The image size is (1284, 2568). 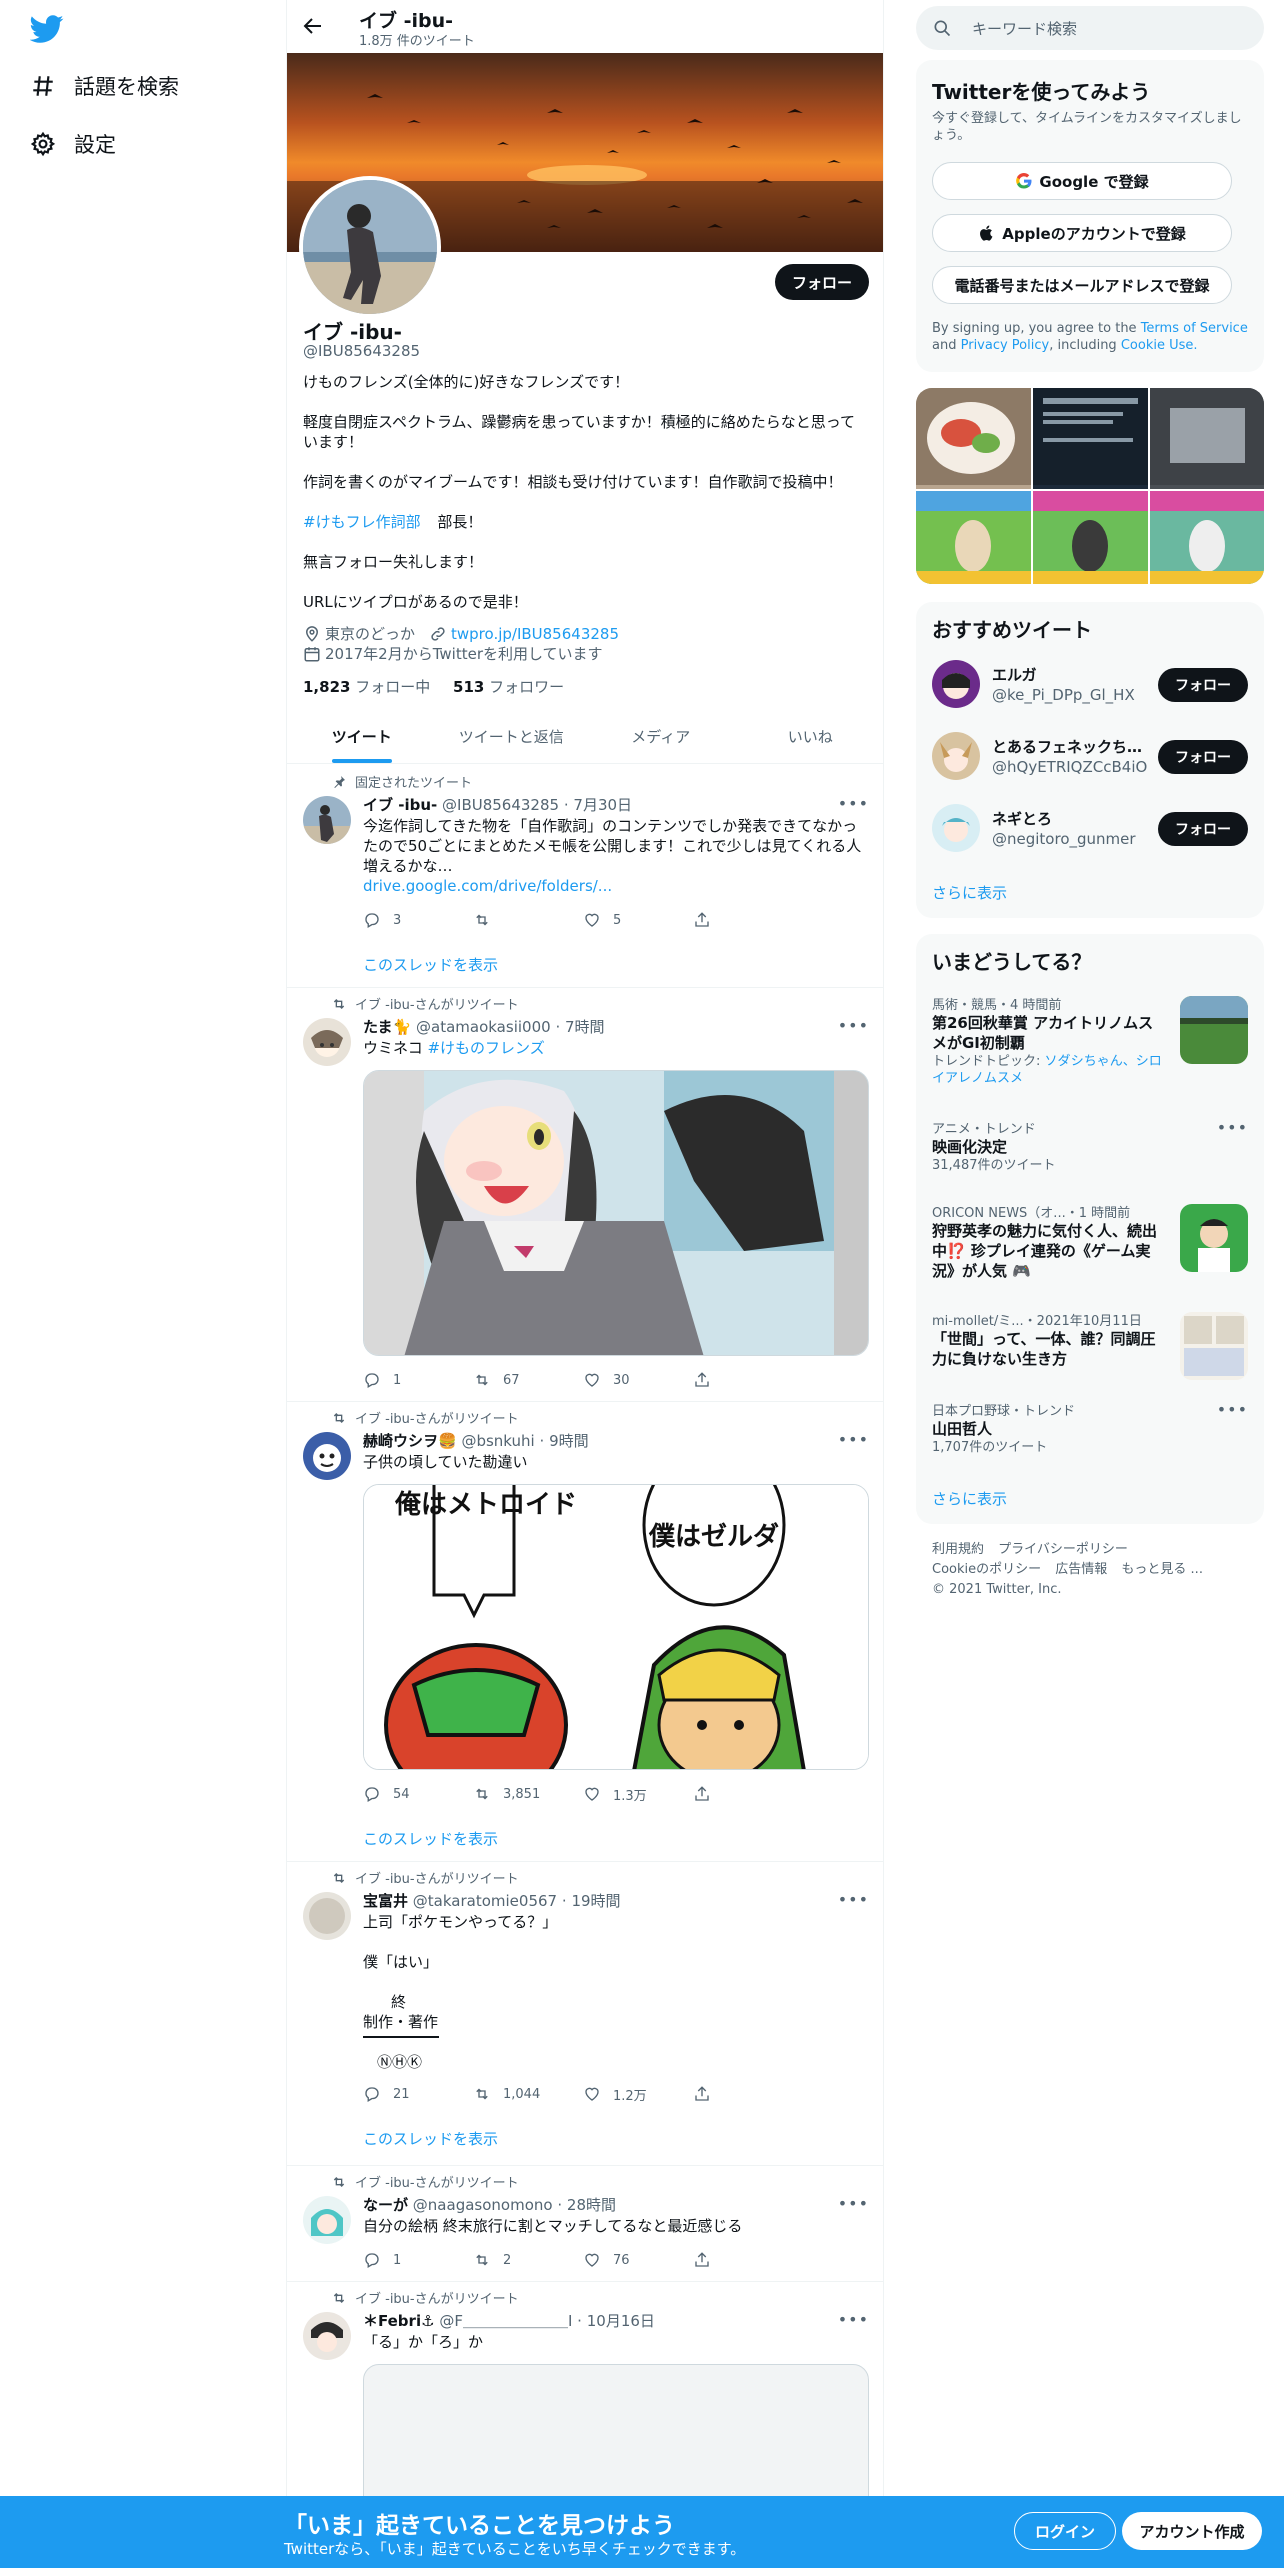 I want to click on tweet-author-name: ＊Febri⚓, so click(x=399, y=2321).